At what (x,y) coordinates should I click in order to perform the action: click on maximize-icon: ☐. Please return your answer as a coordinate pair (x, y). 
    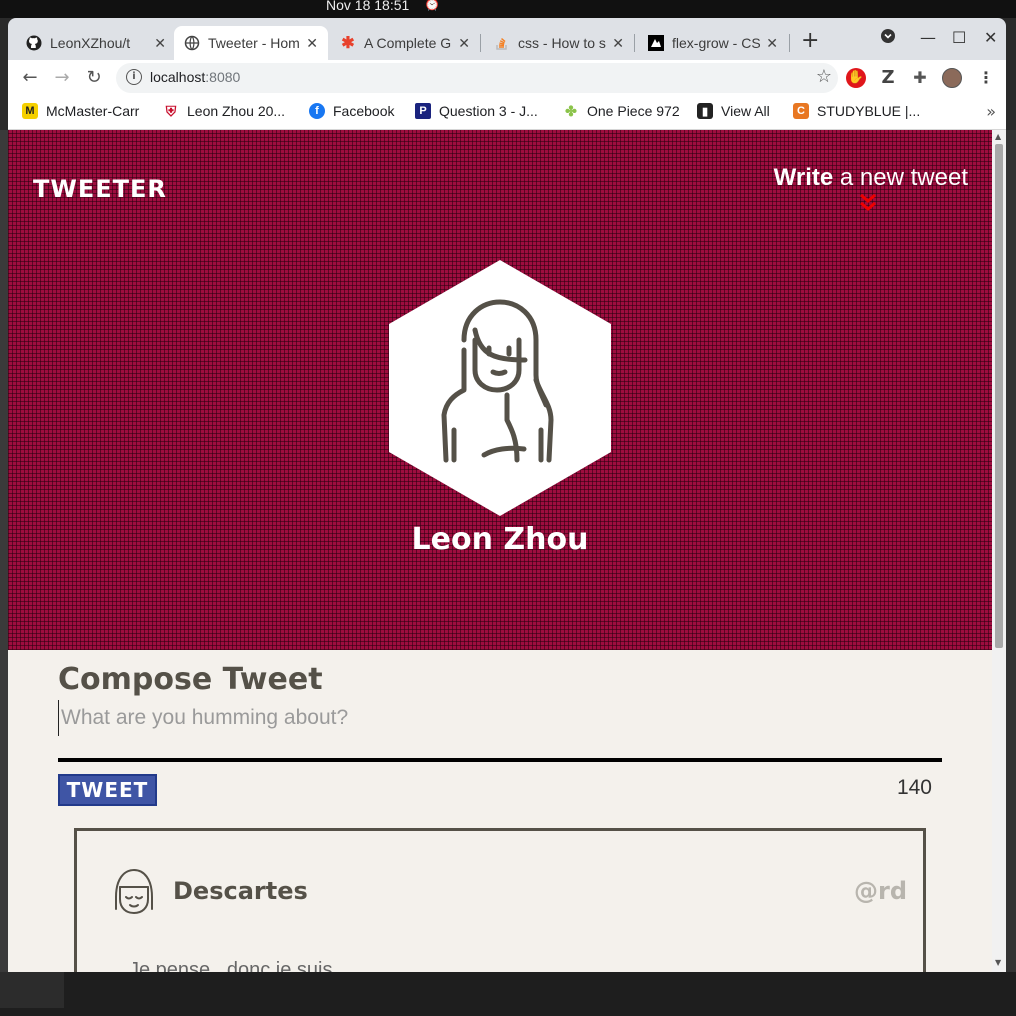
    Looking at the image, I should click on (959, 37).